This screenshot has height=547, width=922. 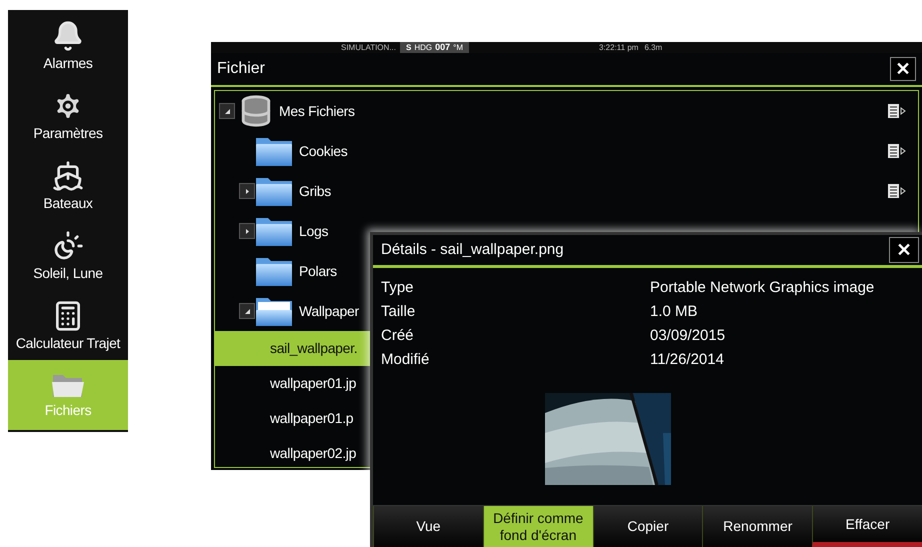 I want to click on sidebar-label: Soleil, Lune, so click(x=68, y=273).